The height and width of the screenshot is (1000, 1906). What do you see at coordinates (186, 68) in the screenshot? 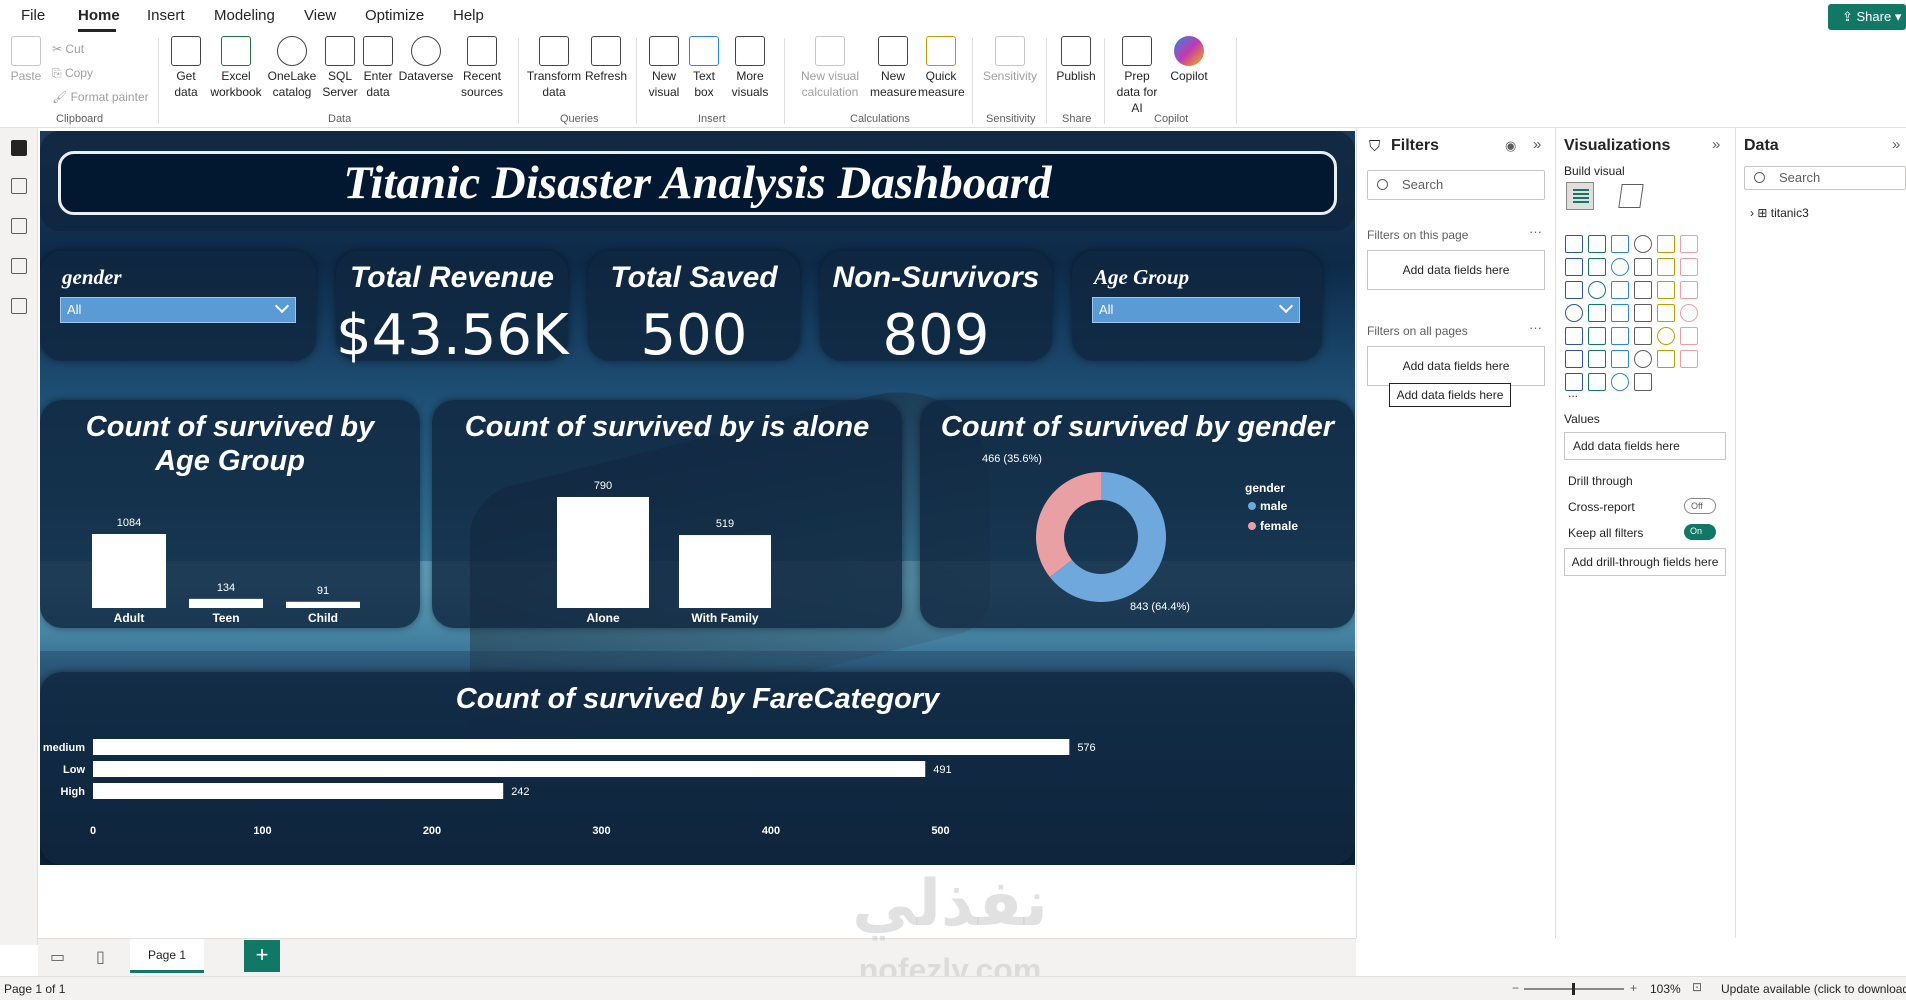
I see `get-data-button: Get data` at bounding box center [186, 68].